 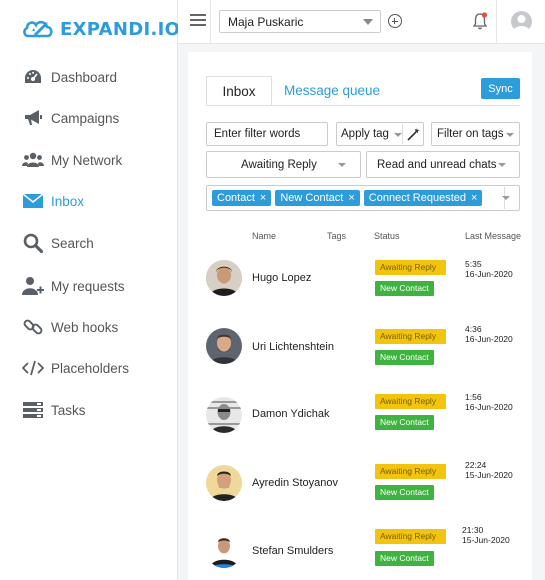 What do you see at coordinates (500, 88) in the screenshot?
I see `sync-button: Sync` at bounding box center [500, 88].